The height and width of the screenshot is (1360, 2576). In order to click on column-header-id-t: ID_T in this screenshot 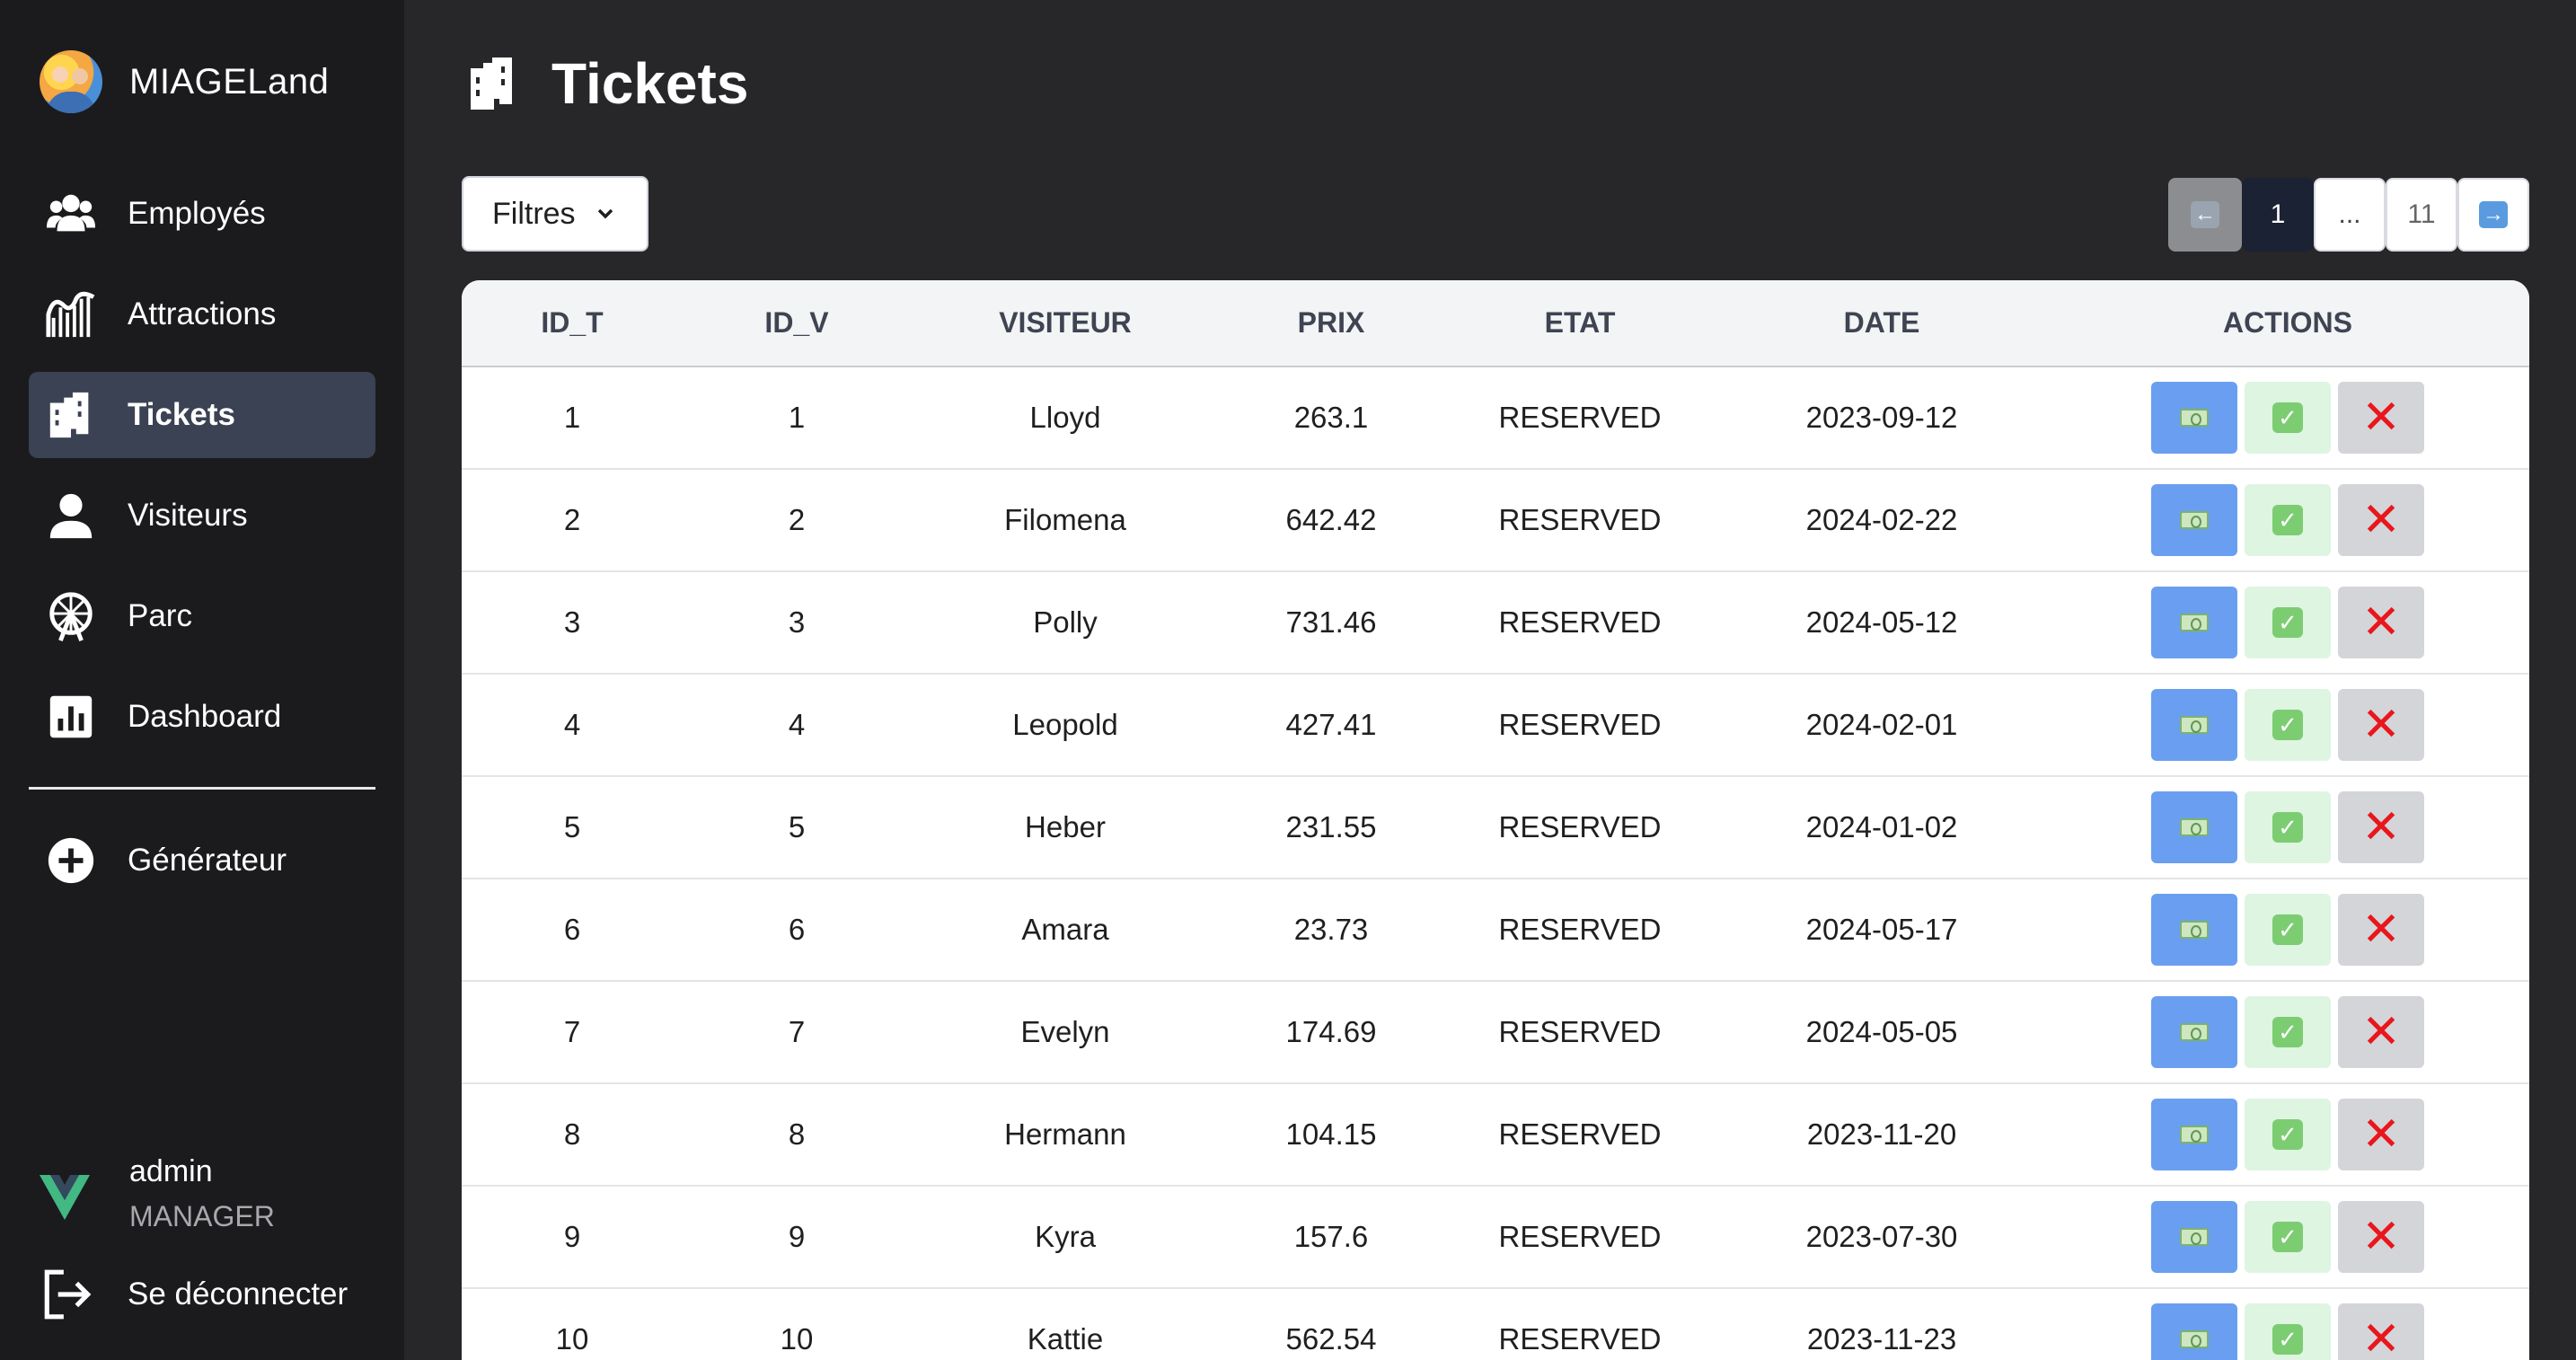, I will do `click(572, 323)`.